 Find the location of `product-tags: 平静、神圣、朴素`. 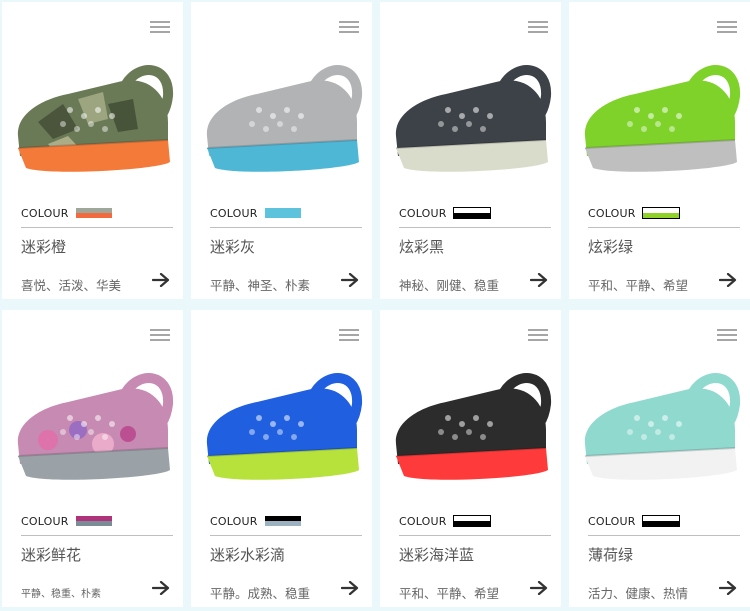

product-tags: 平静、神圣、朴素 is located at coordinates (260, 285).